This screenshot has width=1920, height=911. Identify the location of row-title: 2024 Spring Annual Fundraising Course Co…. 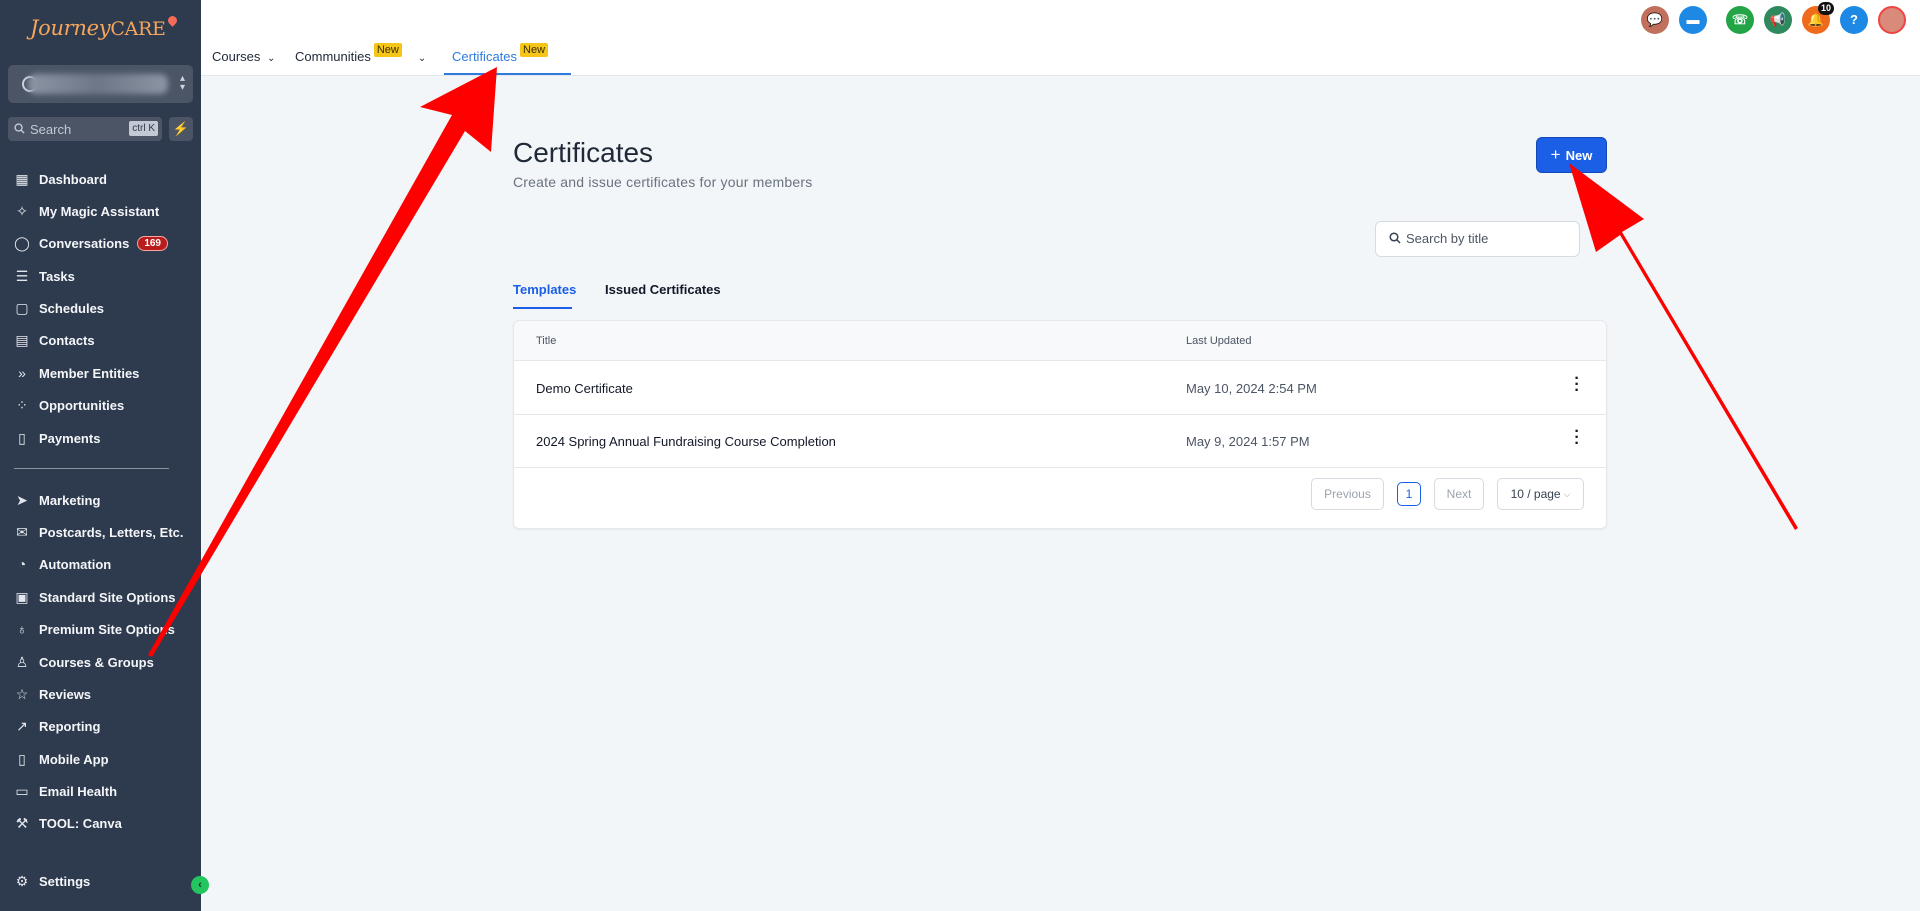
(686, 441).